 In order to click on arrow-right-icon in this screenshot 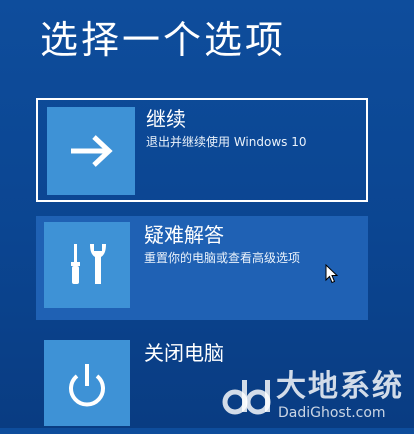, I will do `click(92, 151)`.